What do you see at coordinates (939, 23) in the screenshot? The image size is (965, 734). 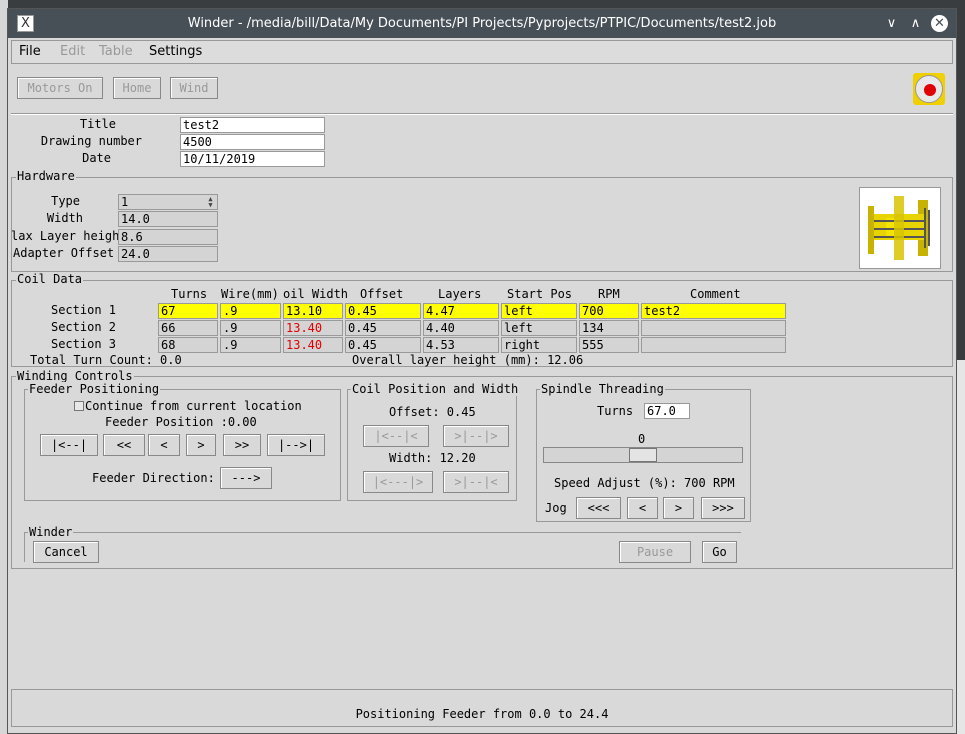 I see `close-icon: ✕` at bounding box center [939, 23].